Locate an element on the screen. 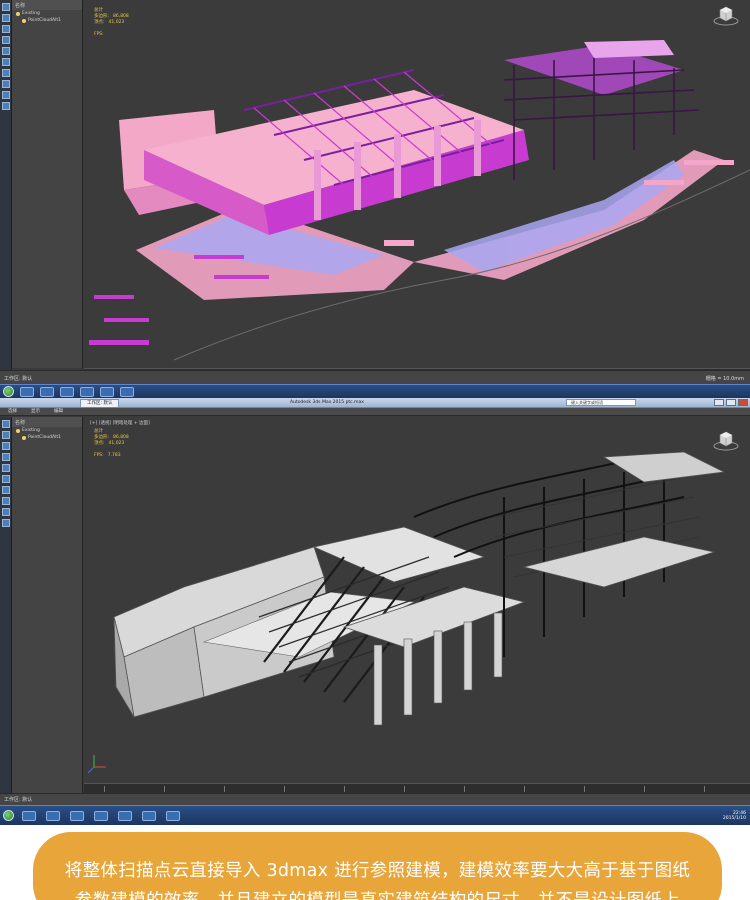 The width and height of the screenshot is (750, 900). tray-date: 2015/1/10 is located at coordinates (734, 818).